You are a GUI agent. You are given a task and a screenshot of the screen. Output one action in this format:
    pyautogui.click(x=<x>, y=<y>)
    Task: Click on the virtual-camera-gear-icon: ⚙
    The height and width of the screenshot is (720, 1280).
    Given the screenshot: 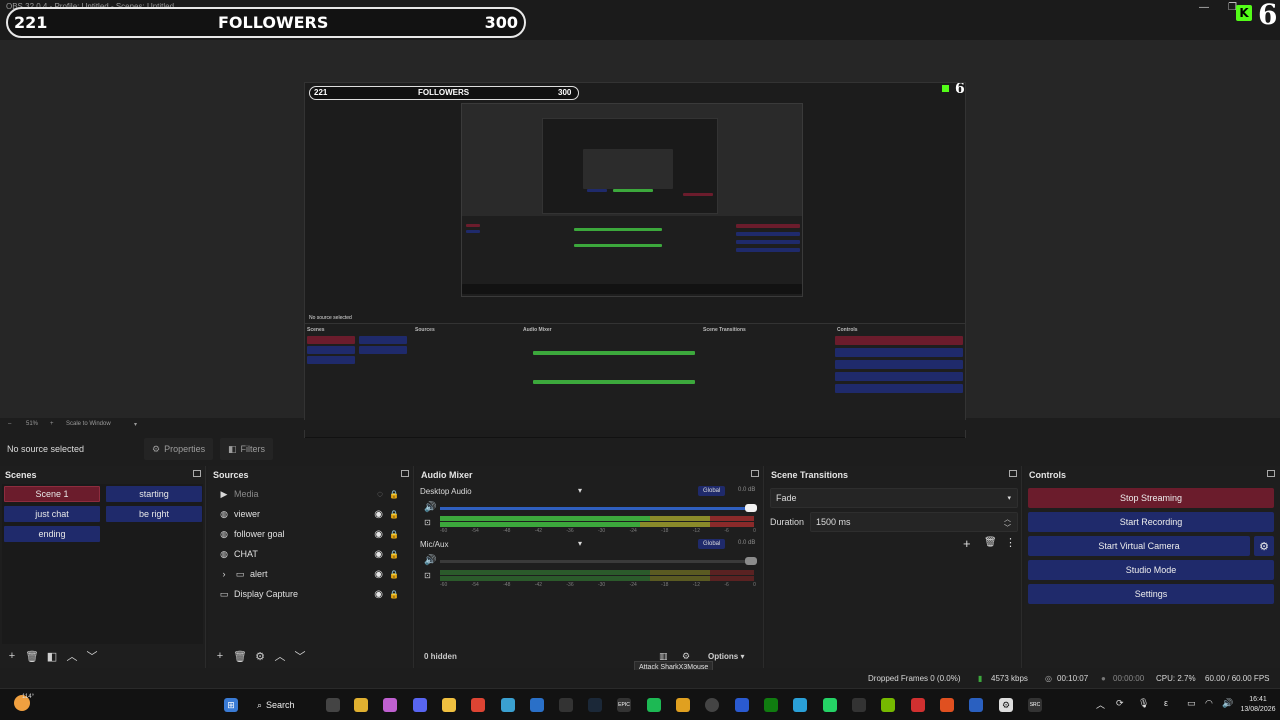 What is the action you would take?
    pyautogui.click(x=1264, y=546)
    